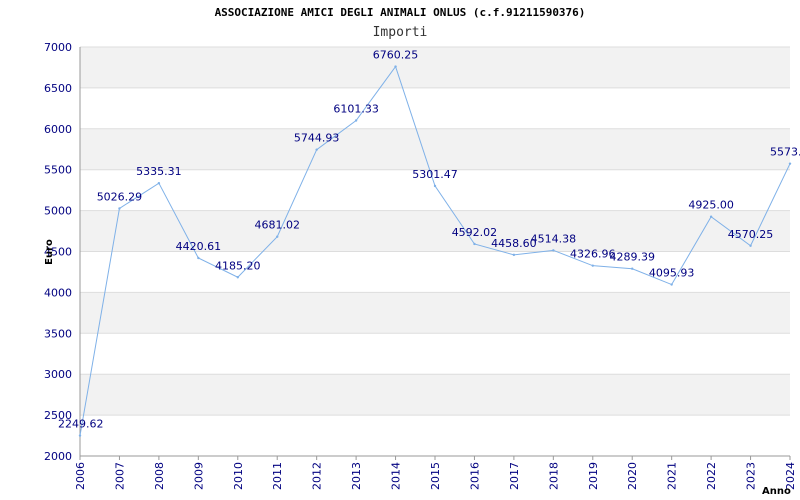 The width and height of the screenshot is (800, 500). I want to click on data-label: 5335.31, so click(159, 171).